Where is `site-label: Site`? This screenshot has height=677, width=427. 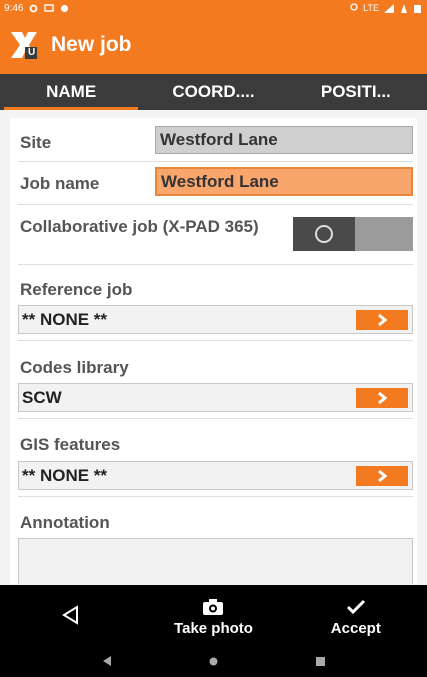
site-label: Site is located at coordinates (36, 142).